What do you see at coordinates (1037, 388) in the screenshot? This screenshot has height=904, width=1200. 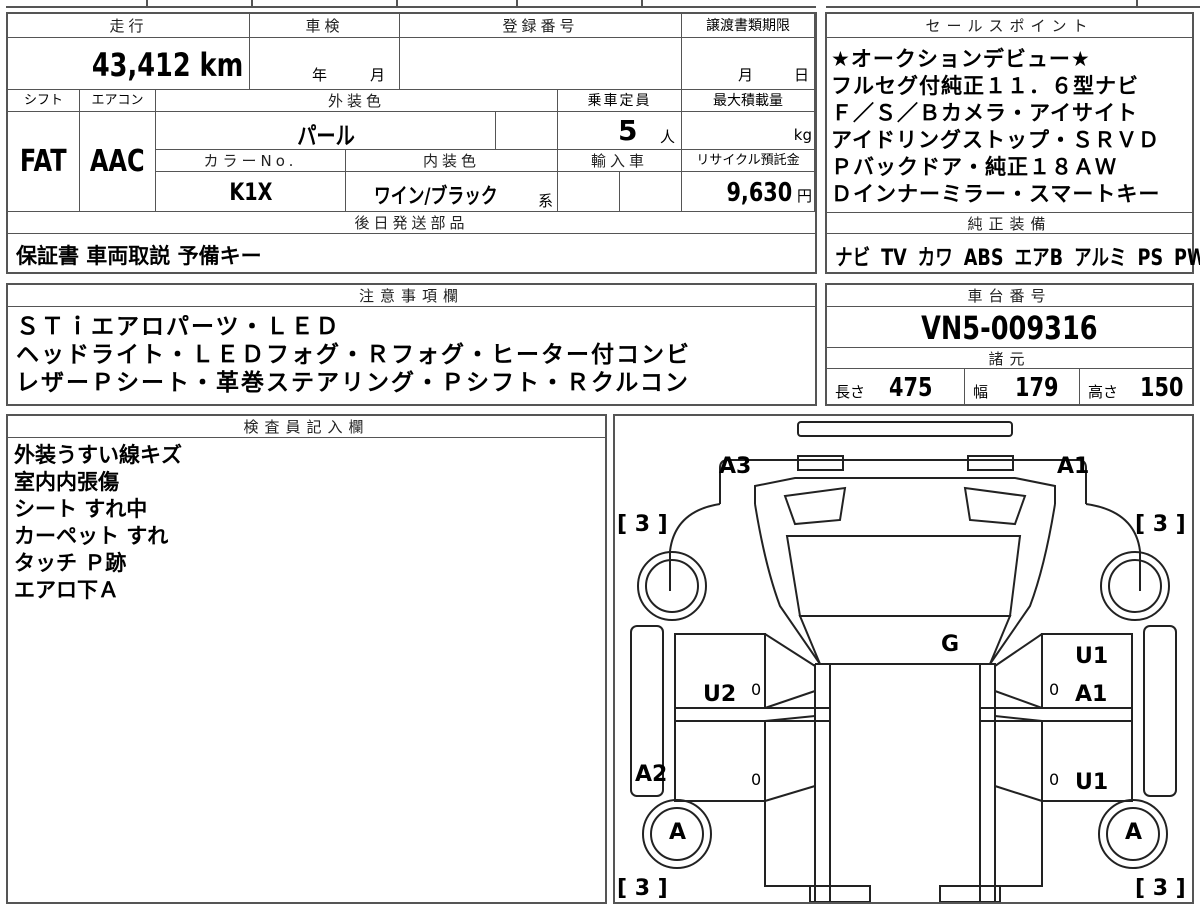 I see `spec-width-value: 179` at bounding box center [1037, 388].